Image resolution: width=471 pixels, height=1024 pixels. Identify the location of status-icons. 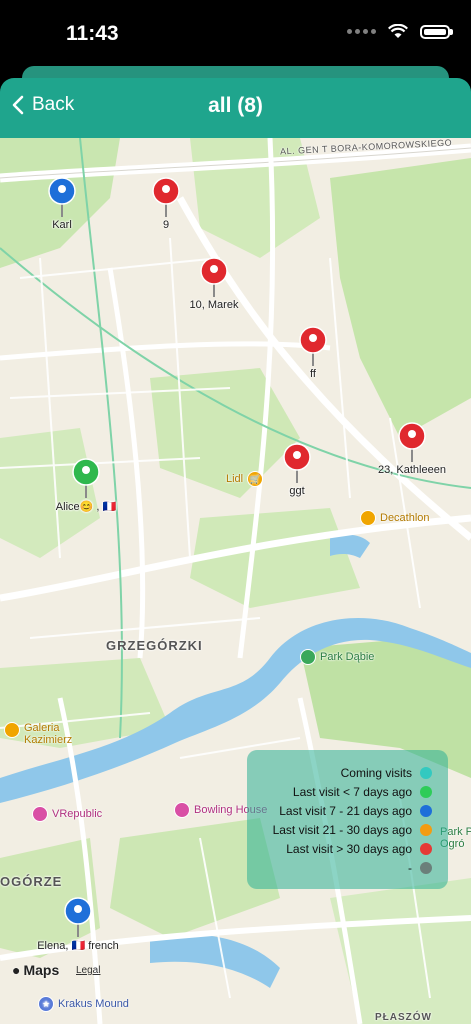
(400, 31).